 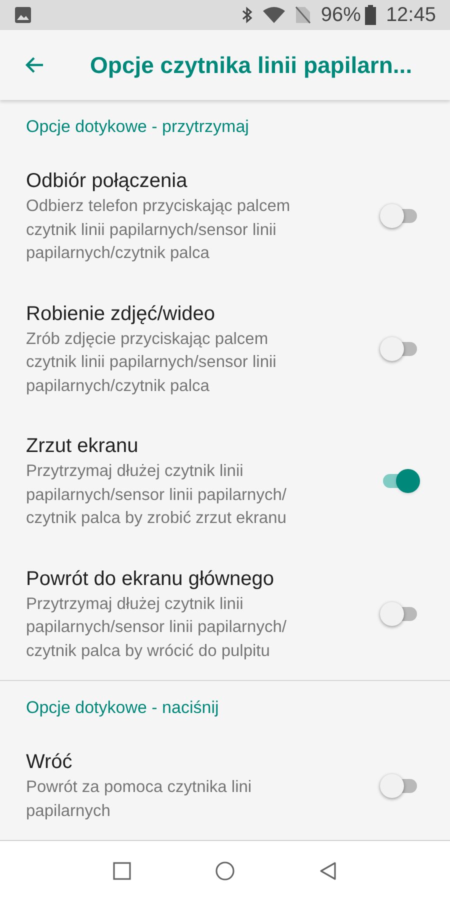 I want to click on setting-title: Odbiór połączenia, so click(x=107, y=181).